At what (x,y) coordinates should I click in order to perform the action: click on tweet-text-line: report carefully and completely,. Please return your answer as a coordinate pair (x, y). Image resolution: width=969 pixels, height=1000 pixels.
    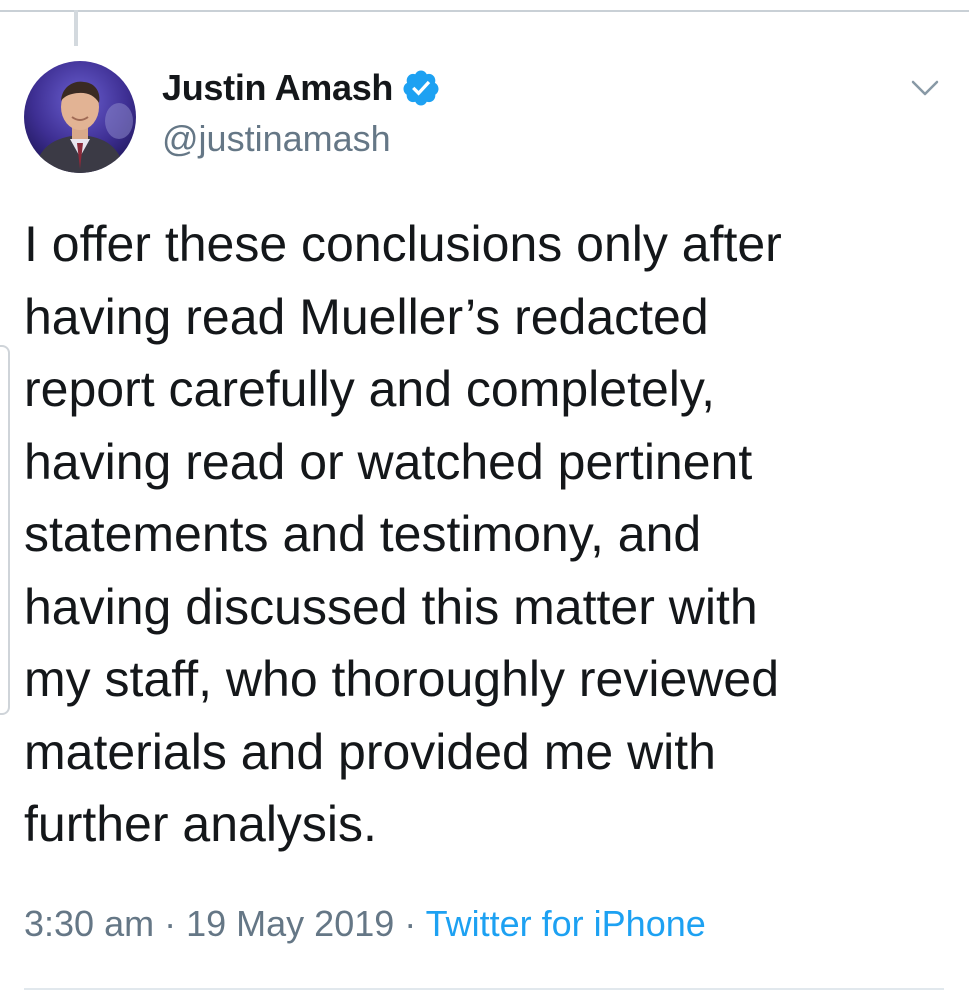
    Looking at the image, I should click on (370, 389).